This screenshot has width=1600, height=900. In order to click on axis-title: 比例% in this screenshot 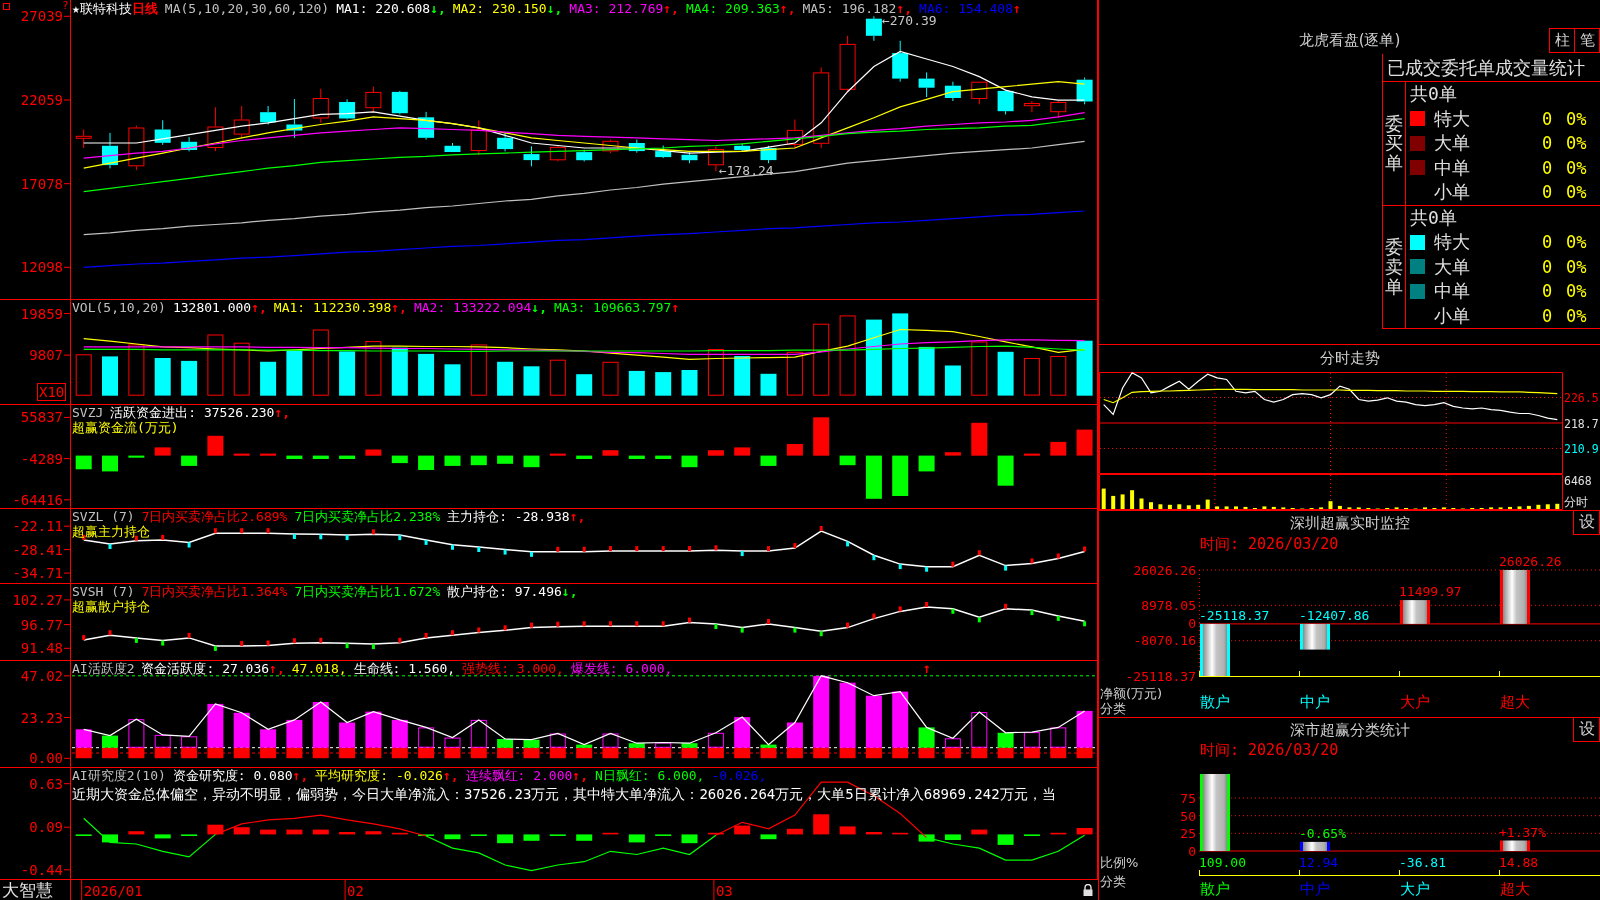, I will do `click(1119, 862)`.